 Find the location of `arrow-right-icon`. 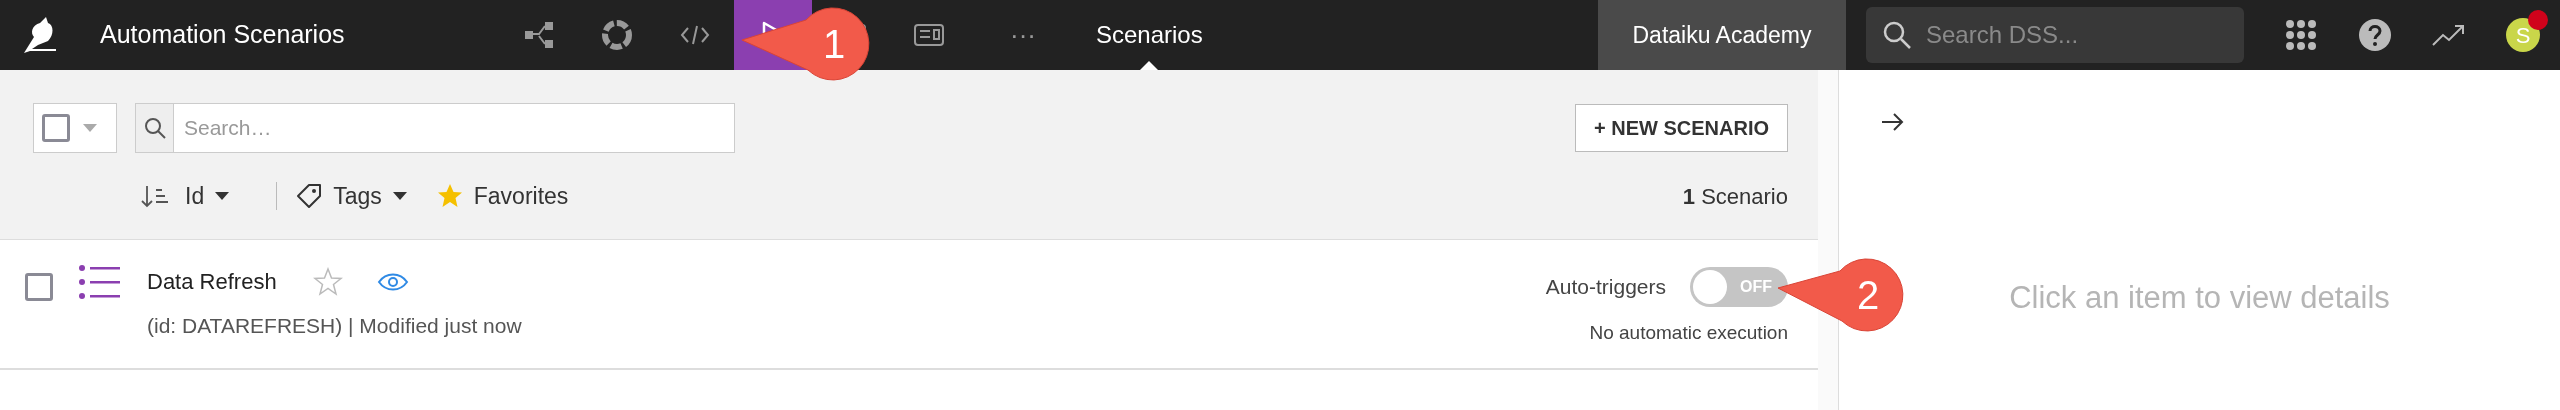

arrow-right-icon is located at coordinates (1893, 122).